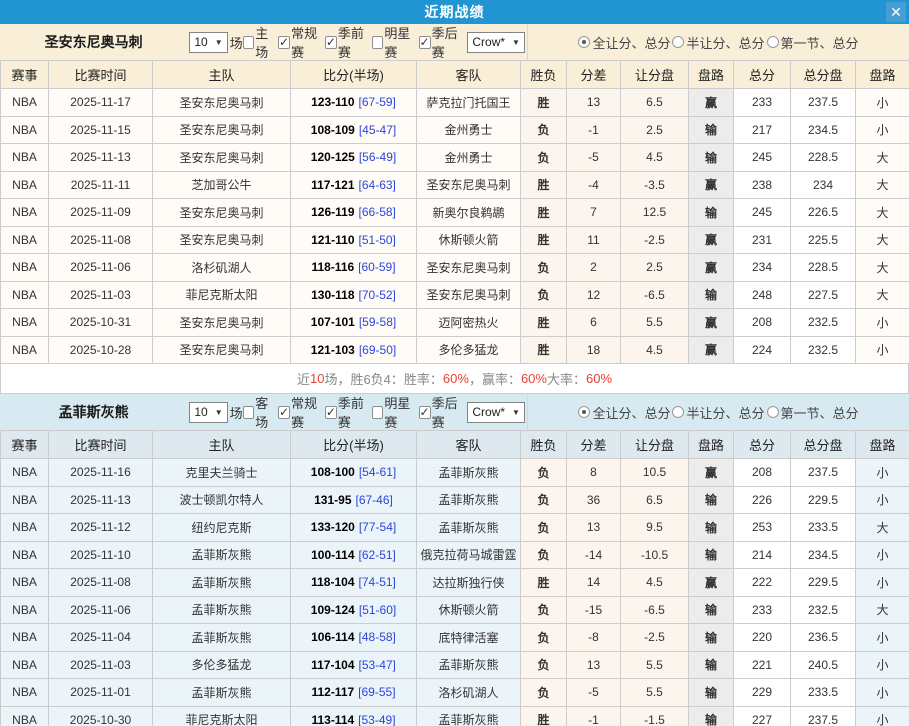  I want to click on filter-bar-left: 圣安东尼奥马刺 10 ▼ 场主场 ✓ 常规赛 ✓ 季前赛 明星赛 ✓ 季后赛 Crow* ▼, so click(263, 42).